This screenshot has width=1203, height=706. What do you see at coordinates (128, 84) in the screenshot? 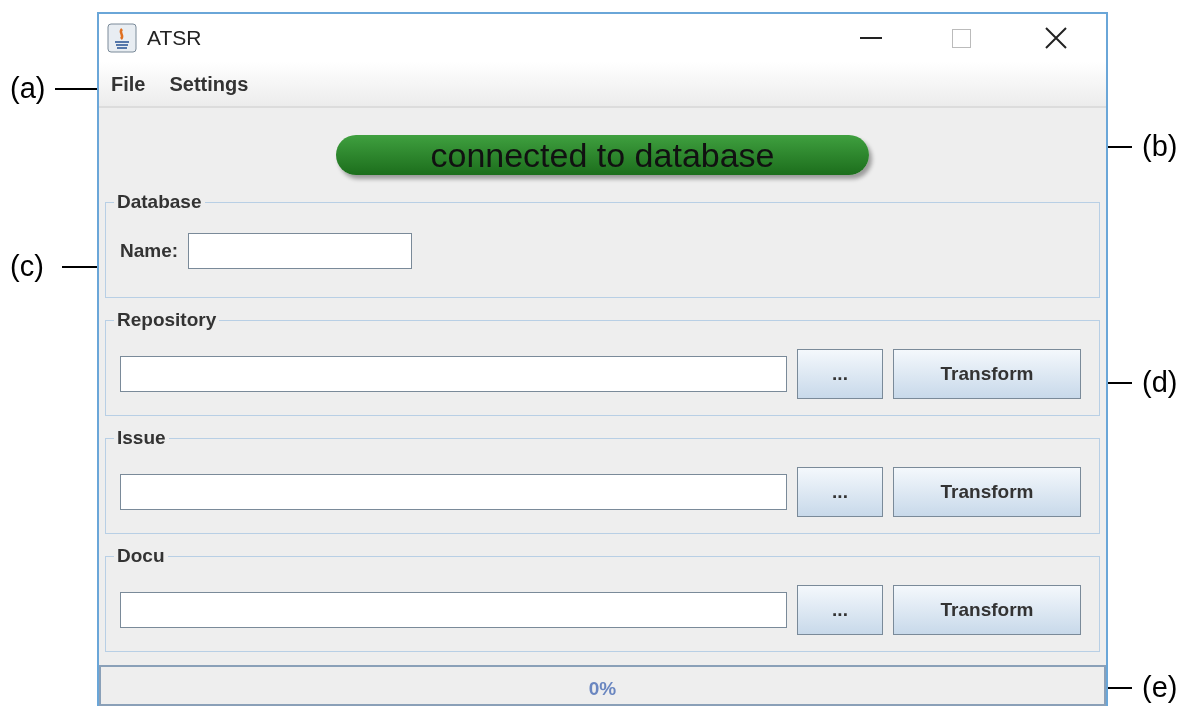
I see `menu-item: File` at bounding box center [128, 84].